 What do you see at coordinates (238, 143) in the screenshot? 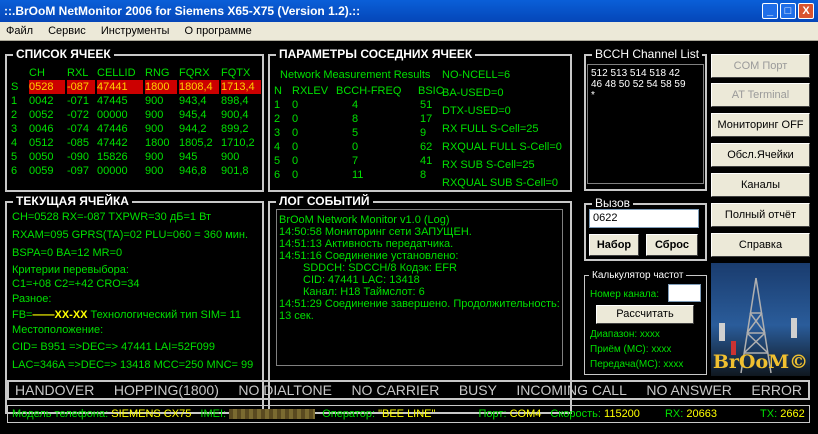
I see `cell-fqtx: 1710,2` at bounding box center [238, 143].